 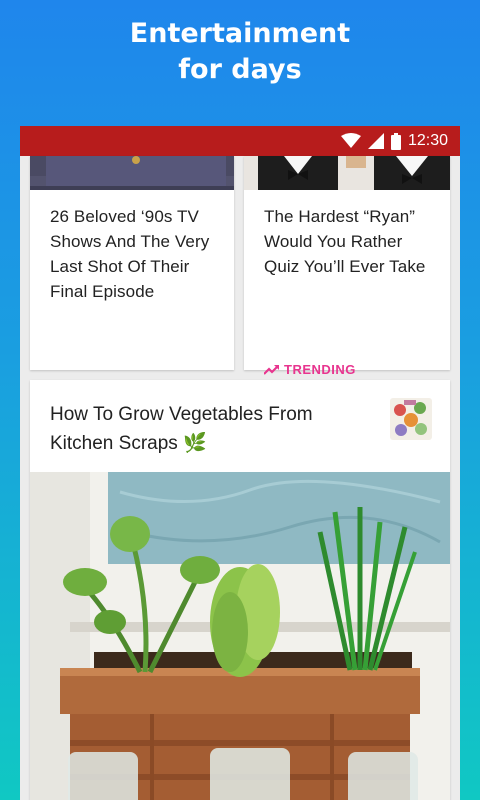 I want to click on status-bar: 12:30, so click(x=240, y=141).